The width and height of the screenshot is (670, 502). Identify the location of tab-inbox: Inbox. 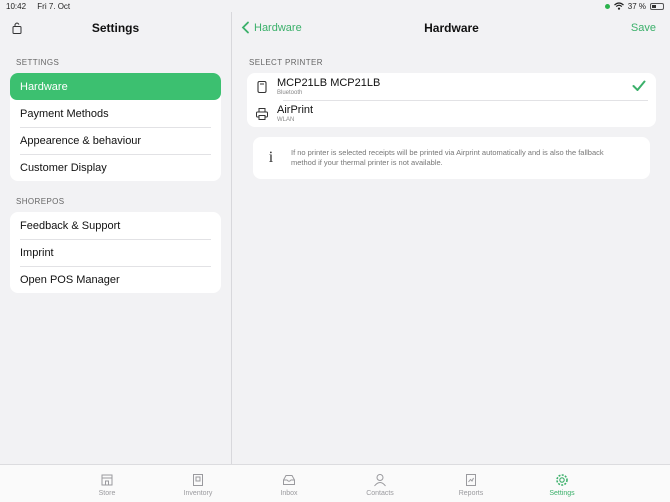
(289, 485).